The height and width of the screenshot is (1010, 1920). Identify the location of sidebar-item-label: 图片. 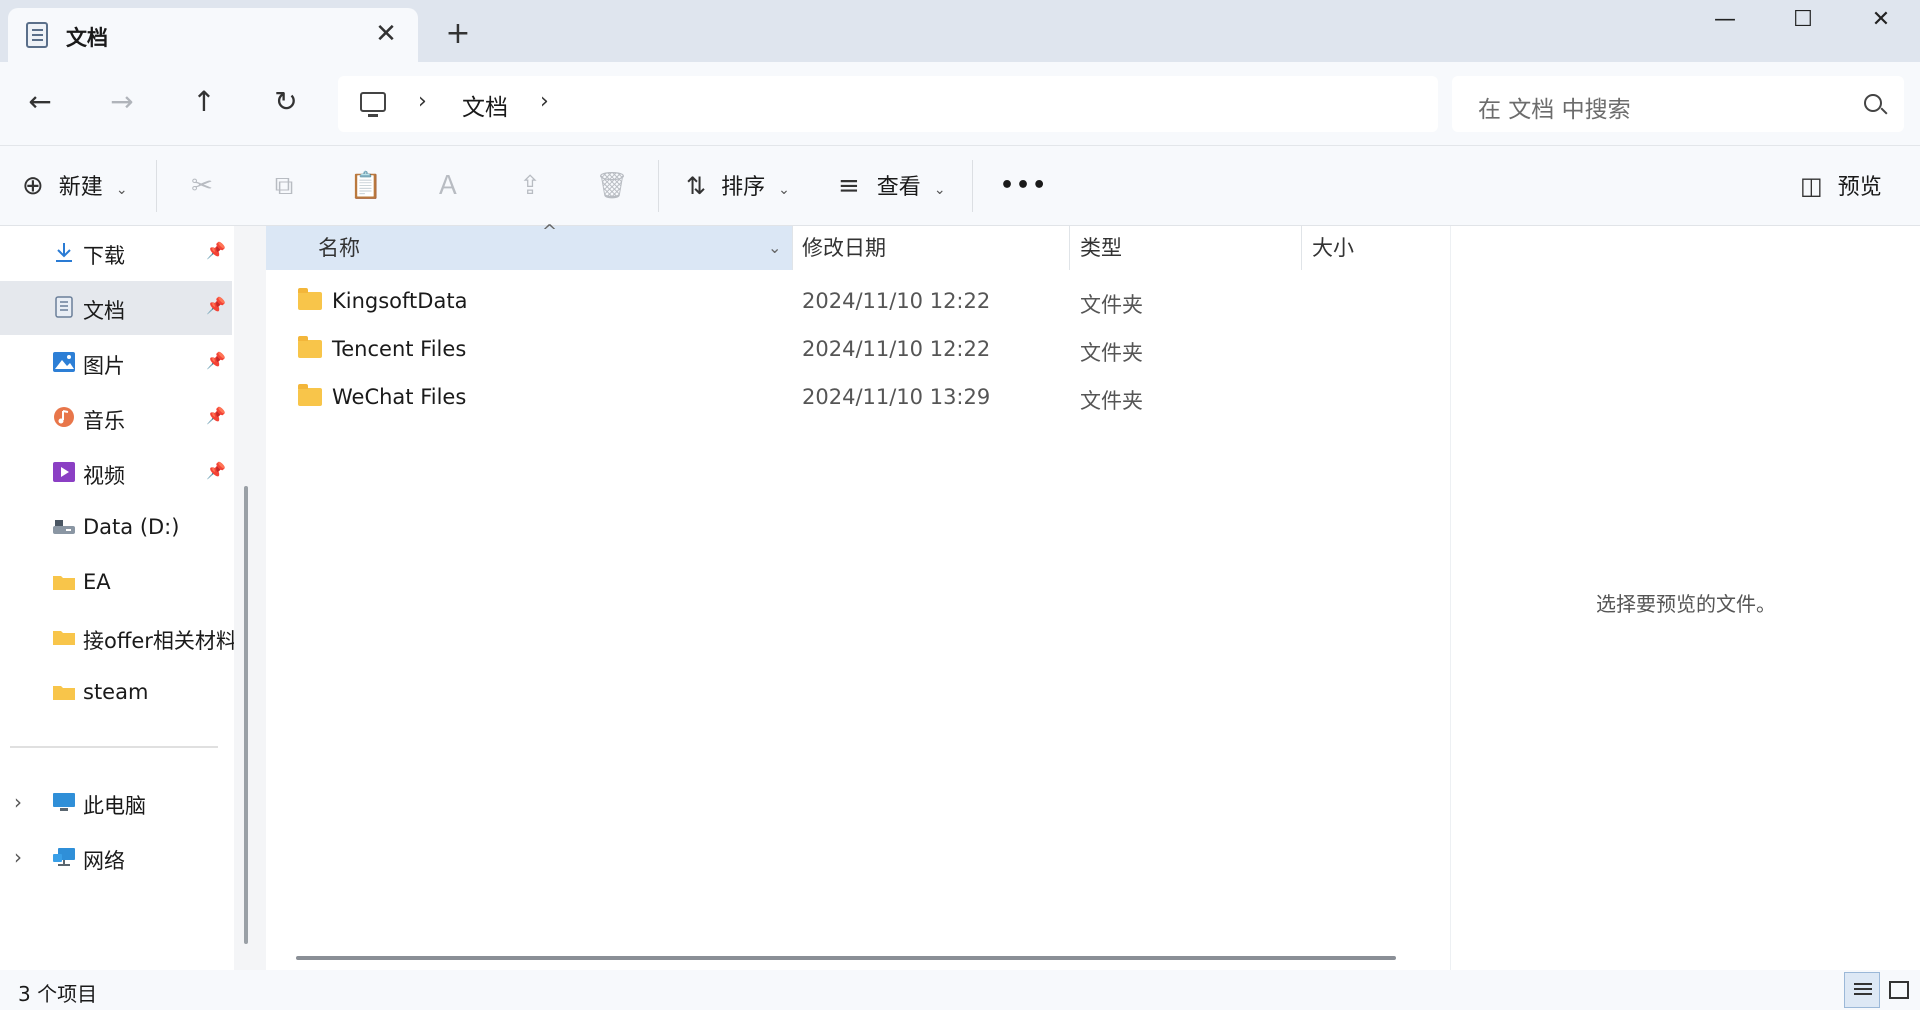
(104, 366).